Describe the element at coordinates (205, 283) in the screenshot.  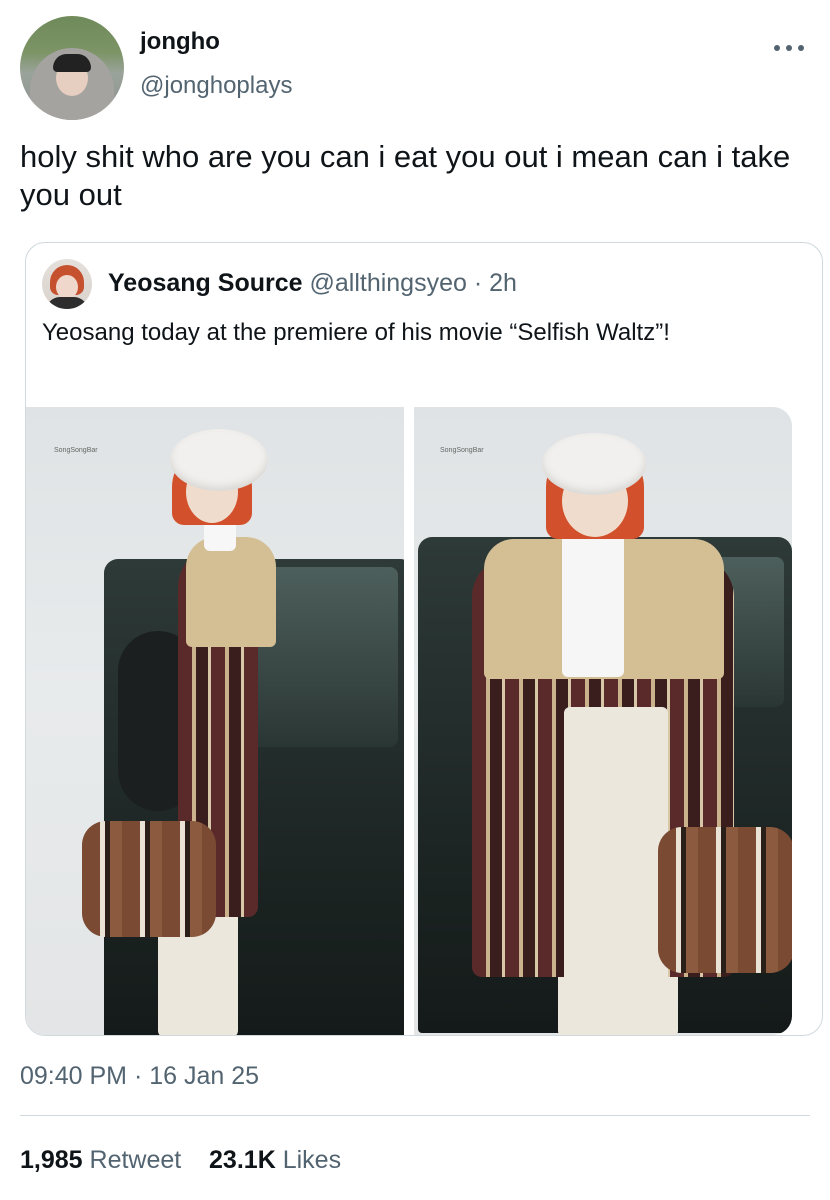
I see `quoted-display-name: Yeosang Source` at that location.